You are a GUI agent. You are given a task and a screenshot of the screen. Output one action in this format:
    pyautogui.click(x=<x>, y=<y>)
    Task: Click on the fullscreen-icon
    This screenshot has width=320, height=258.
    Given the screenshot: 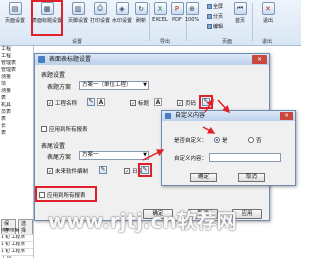 What is the action you would take?
    pyautogui.click(x=209, y=6)
    